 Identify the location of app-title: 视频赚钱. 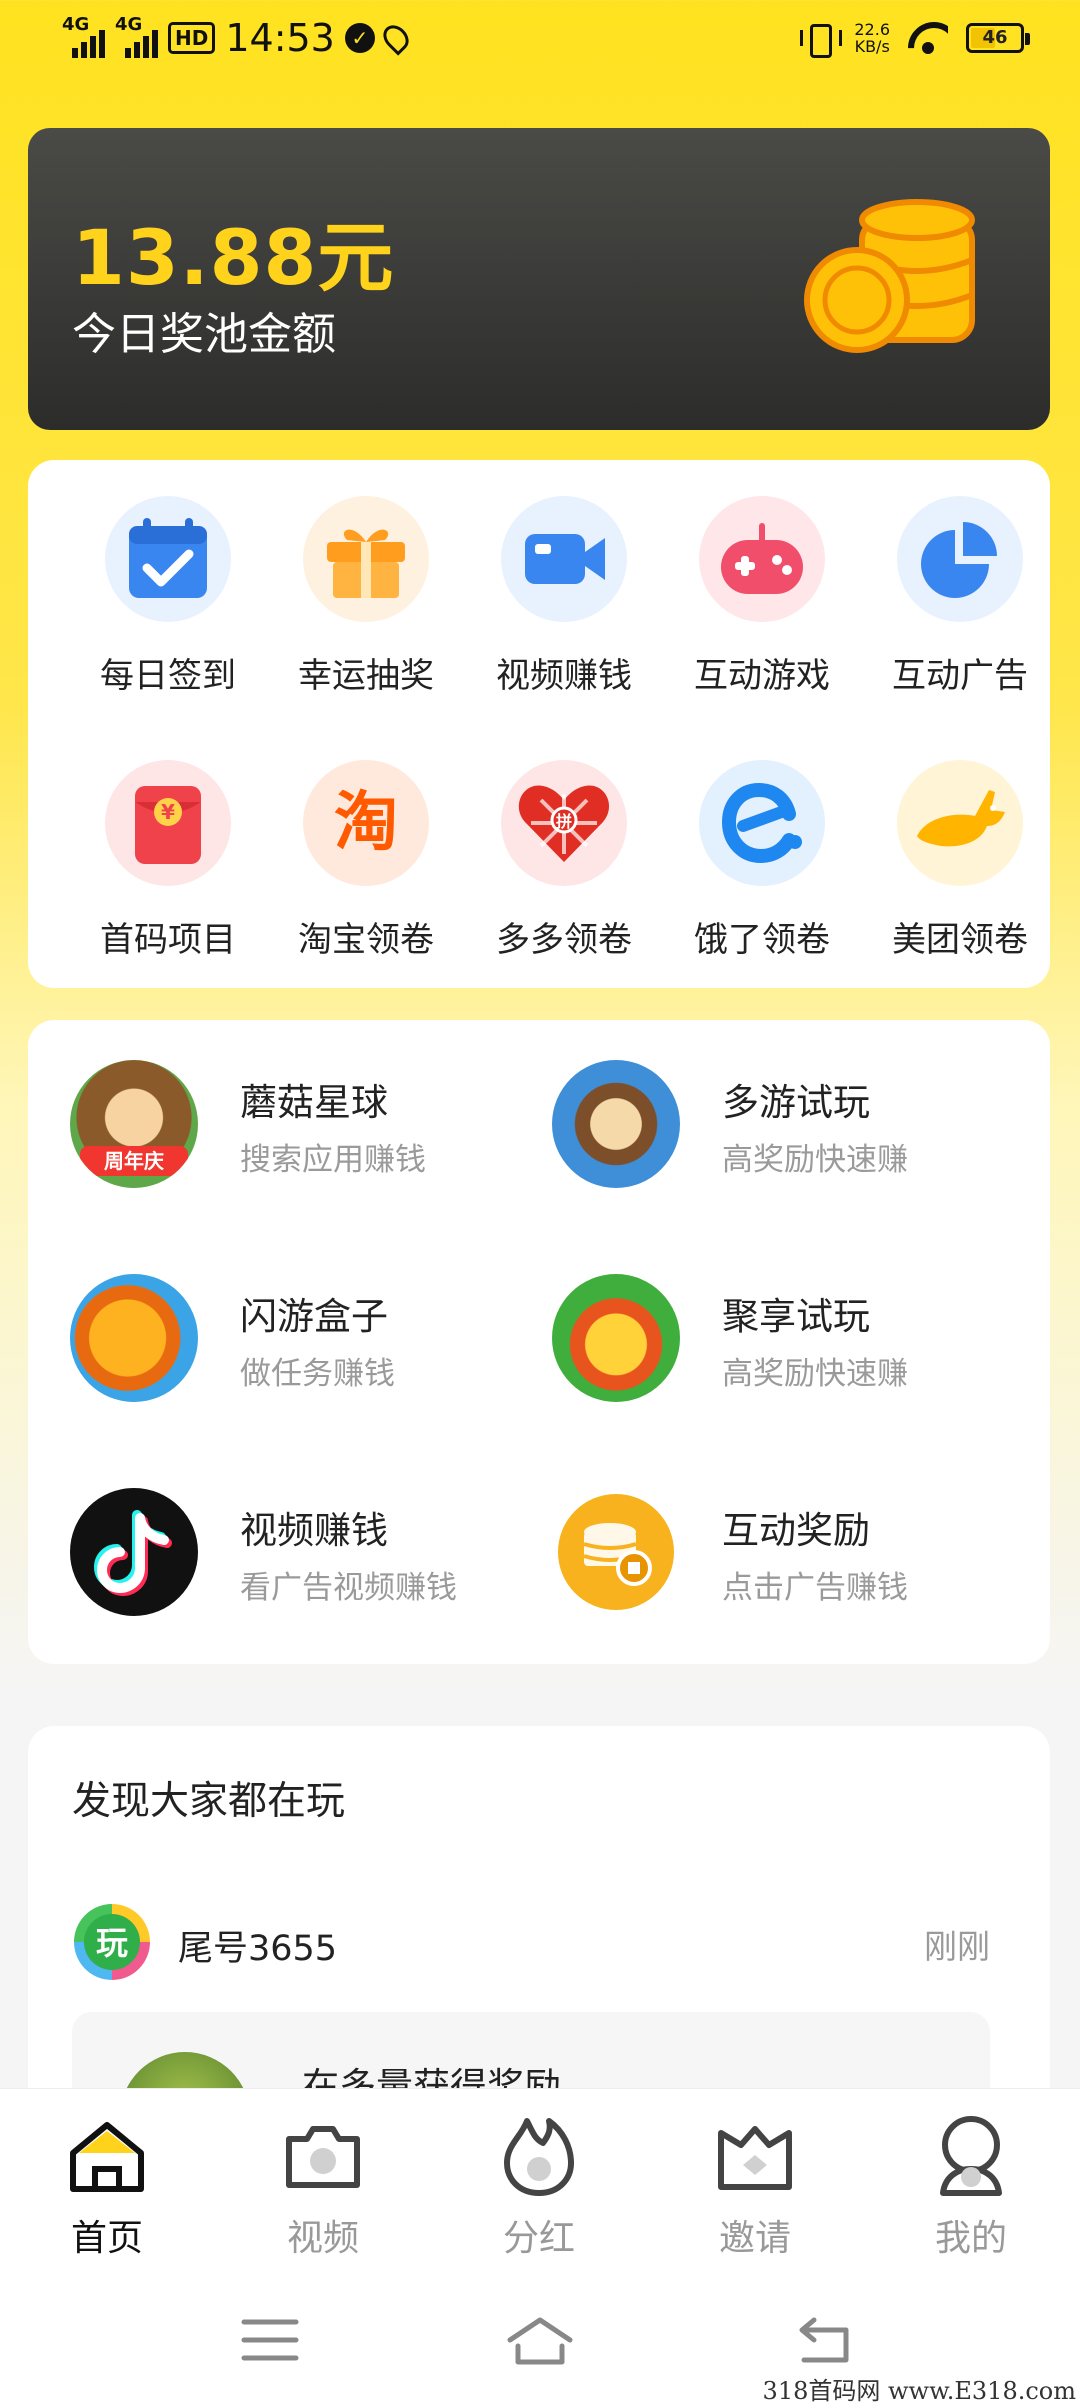
(314, 1530).